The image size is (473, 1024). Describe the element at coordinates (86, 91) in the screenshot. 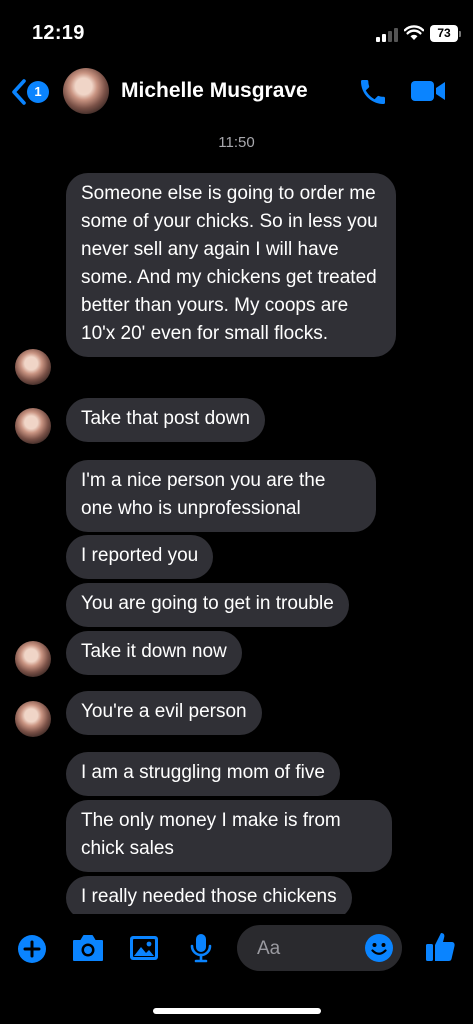

I see `contact-avatar` at that location.